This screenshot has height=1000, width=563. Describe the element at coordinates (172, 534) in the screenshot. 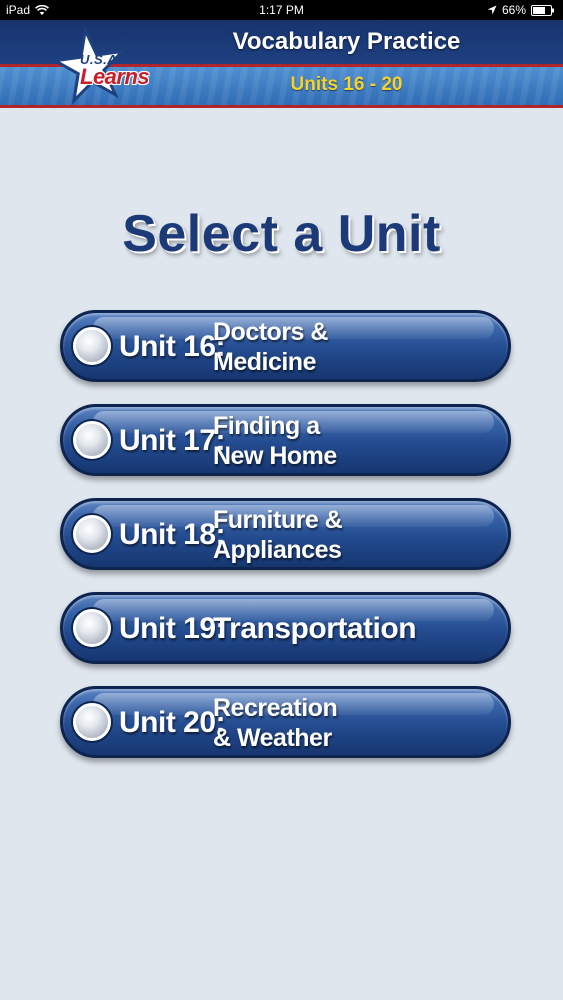

I see `unit-number-label: Unit 18:` at that location.